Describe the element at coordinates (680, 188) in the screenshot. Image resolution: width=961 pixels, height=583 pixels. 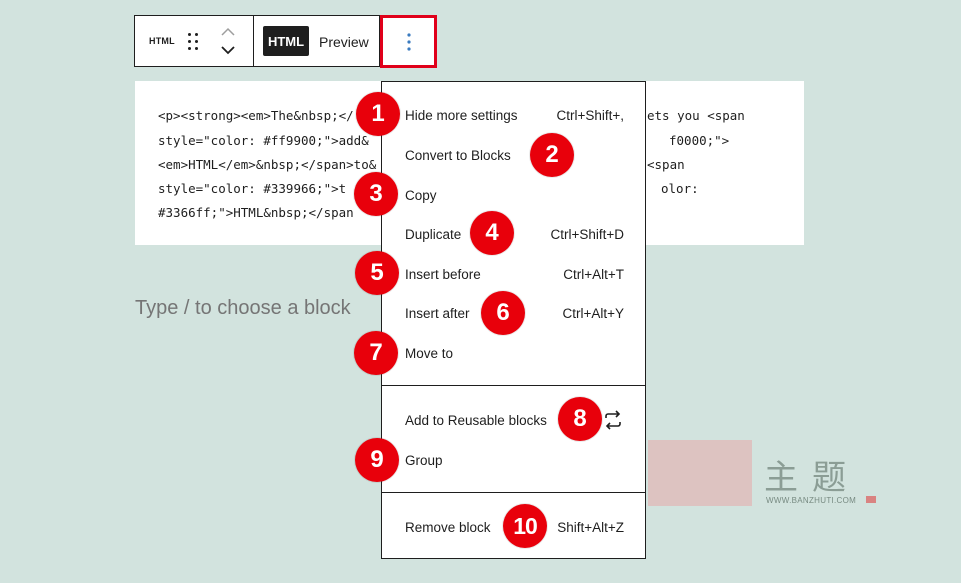
I see `code-line: olor:` at that location.